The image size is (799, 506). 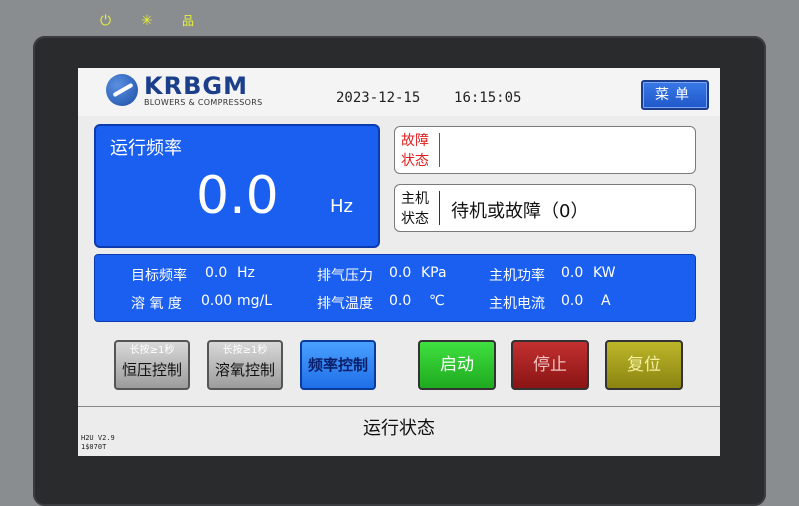 I want to click on frequency-panel: 运行频率 0.0 Hz, so click(x=237, y=186).